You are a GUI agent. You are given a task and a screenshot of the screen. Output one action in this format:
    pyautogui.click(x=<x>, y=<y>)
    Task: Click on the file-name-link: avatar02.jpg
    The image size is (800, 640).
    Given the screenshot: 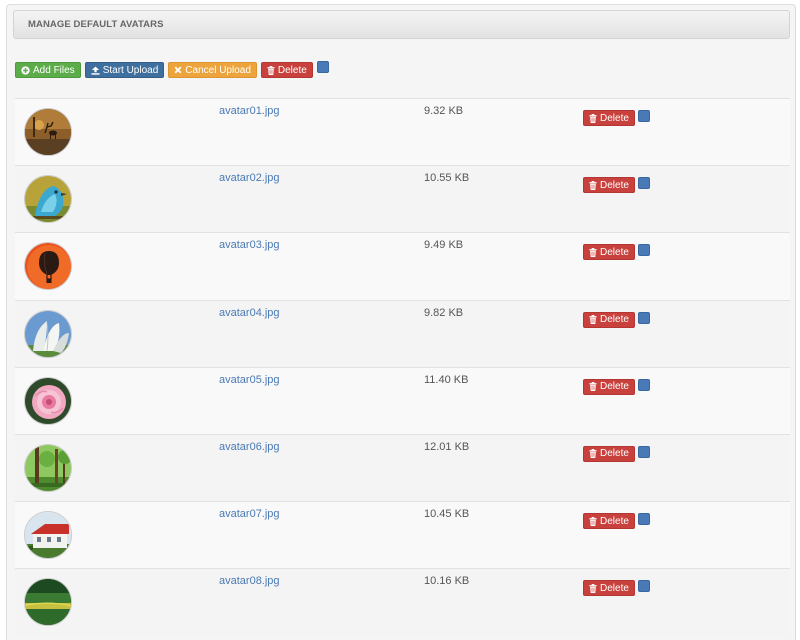 What is the action you would take?
    pyautogui.click(x=249, y=178)
    